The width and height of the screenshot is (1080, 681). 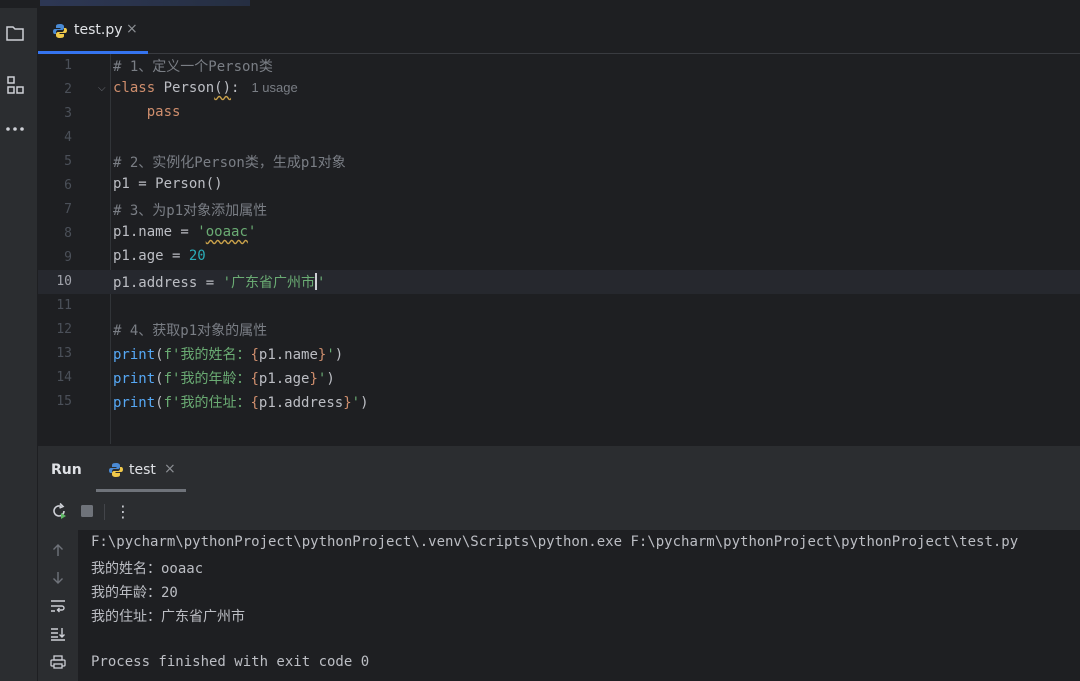 What do you see at coordinates (66, 470) in the screenshot?
I see `run-panel-title: Run` at bounding box center [66, 470].